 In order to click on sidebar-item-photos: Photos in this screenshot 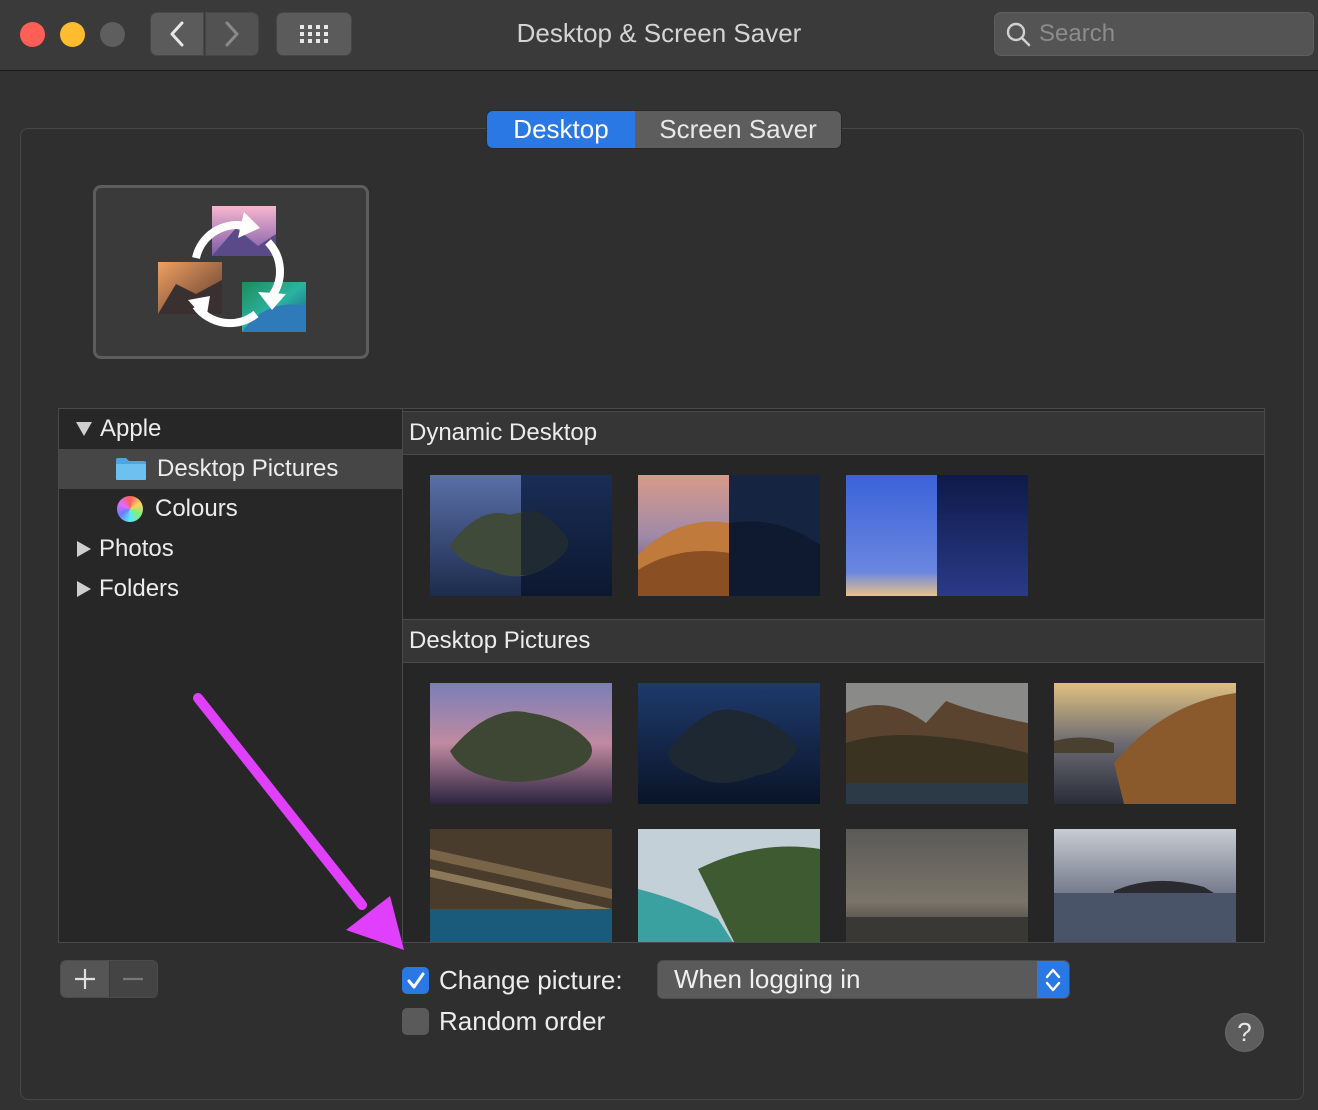, I will do `click(230, 549)`.